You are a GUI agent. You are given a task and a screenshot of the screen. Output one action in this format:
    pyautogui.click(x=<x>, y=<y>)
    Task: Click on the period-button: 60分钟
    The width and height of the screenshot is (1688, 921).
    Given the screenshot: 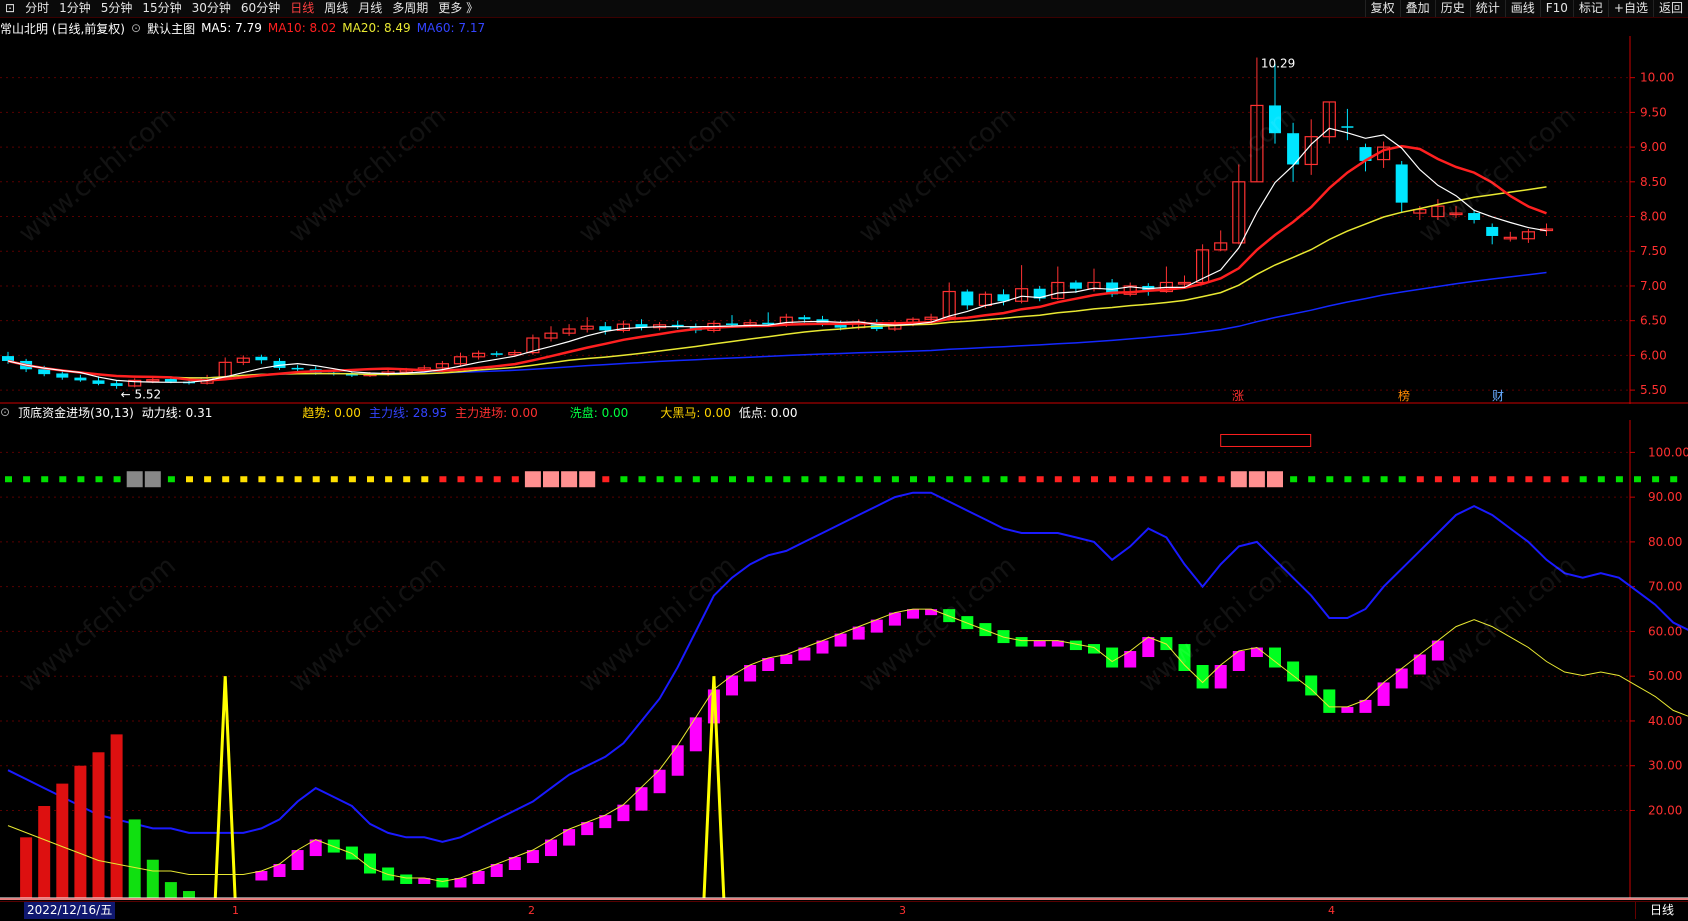 What is the action you would take?
    pyautogui.click(x=260, y=8)
    